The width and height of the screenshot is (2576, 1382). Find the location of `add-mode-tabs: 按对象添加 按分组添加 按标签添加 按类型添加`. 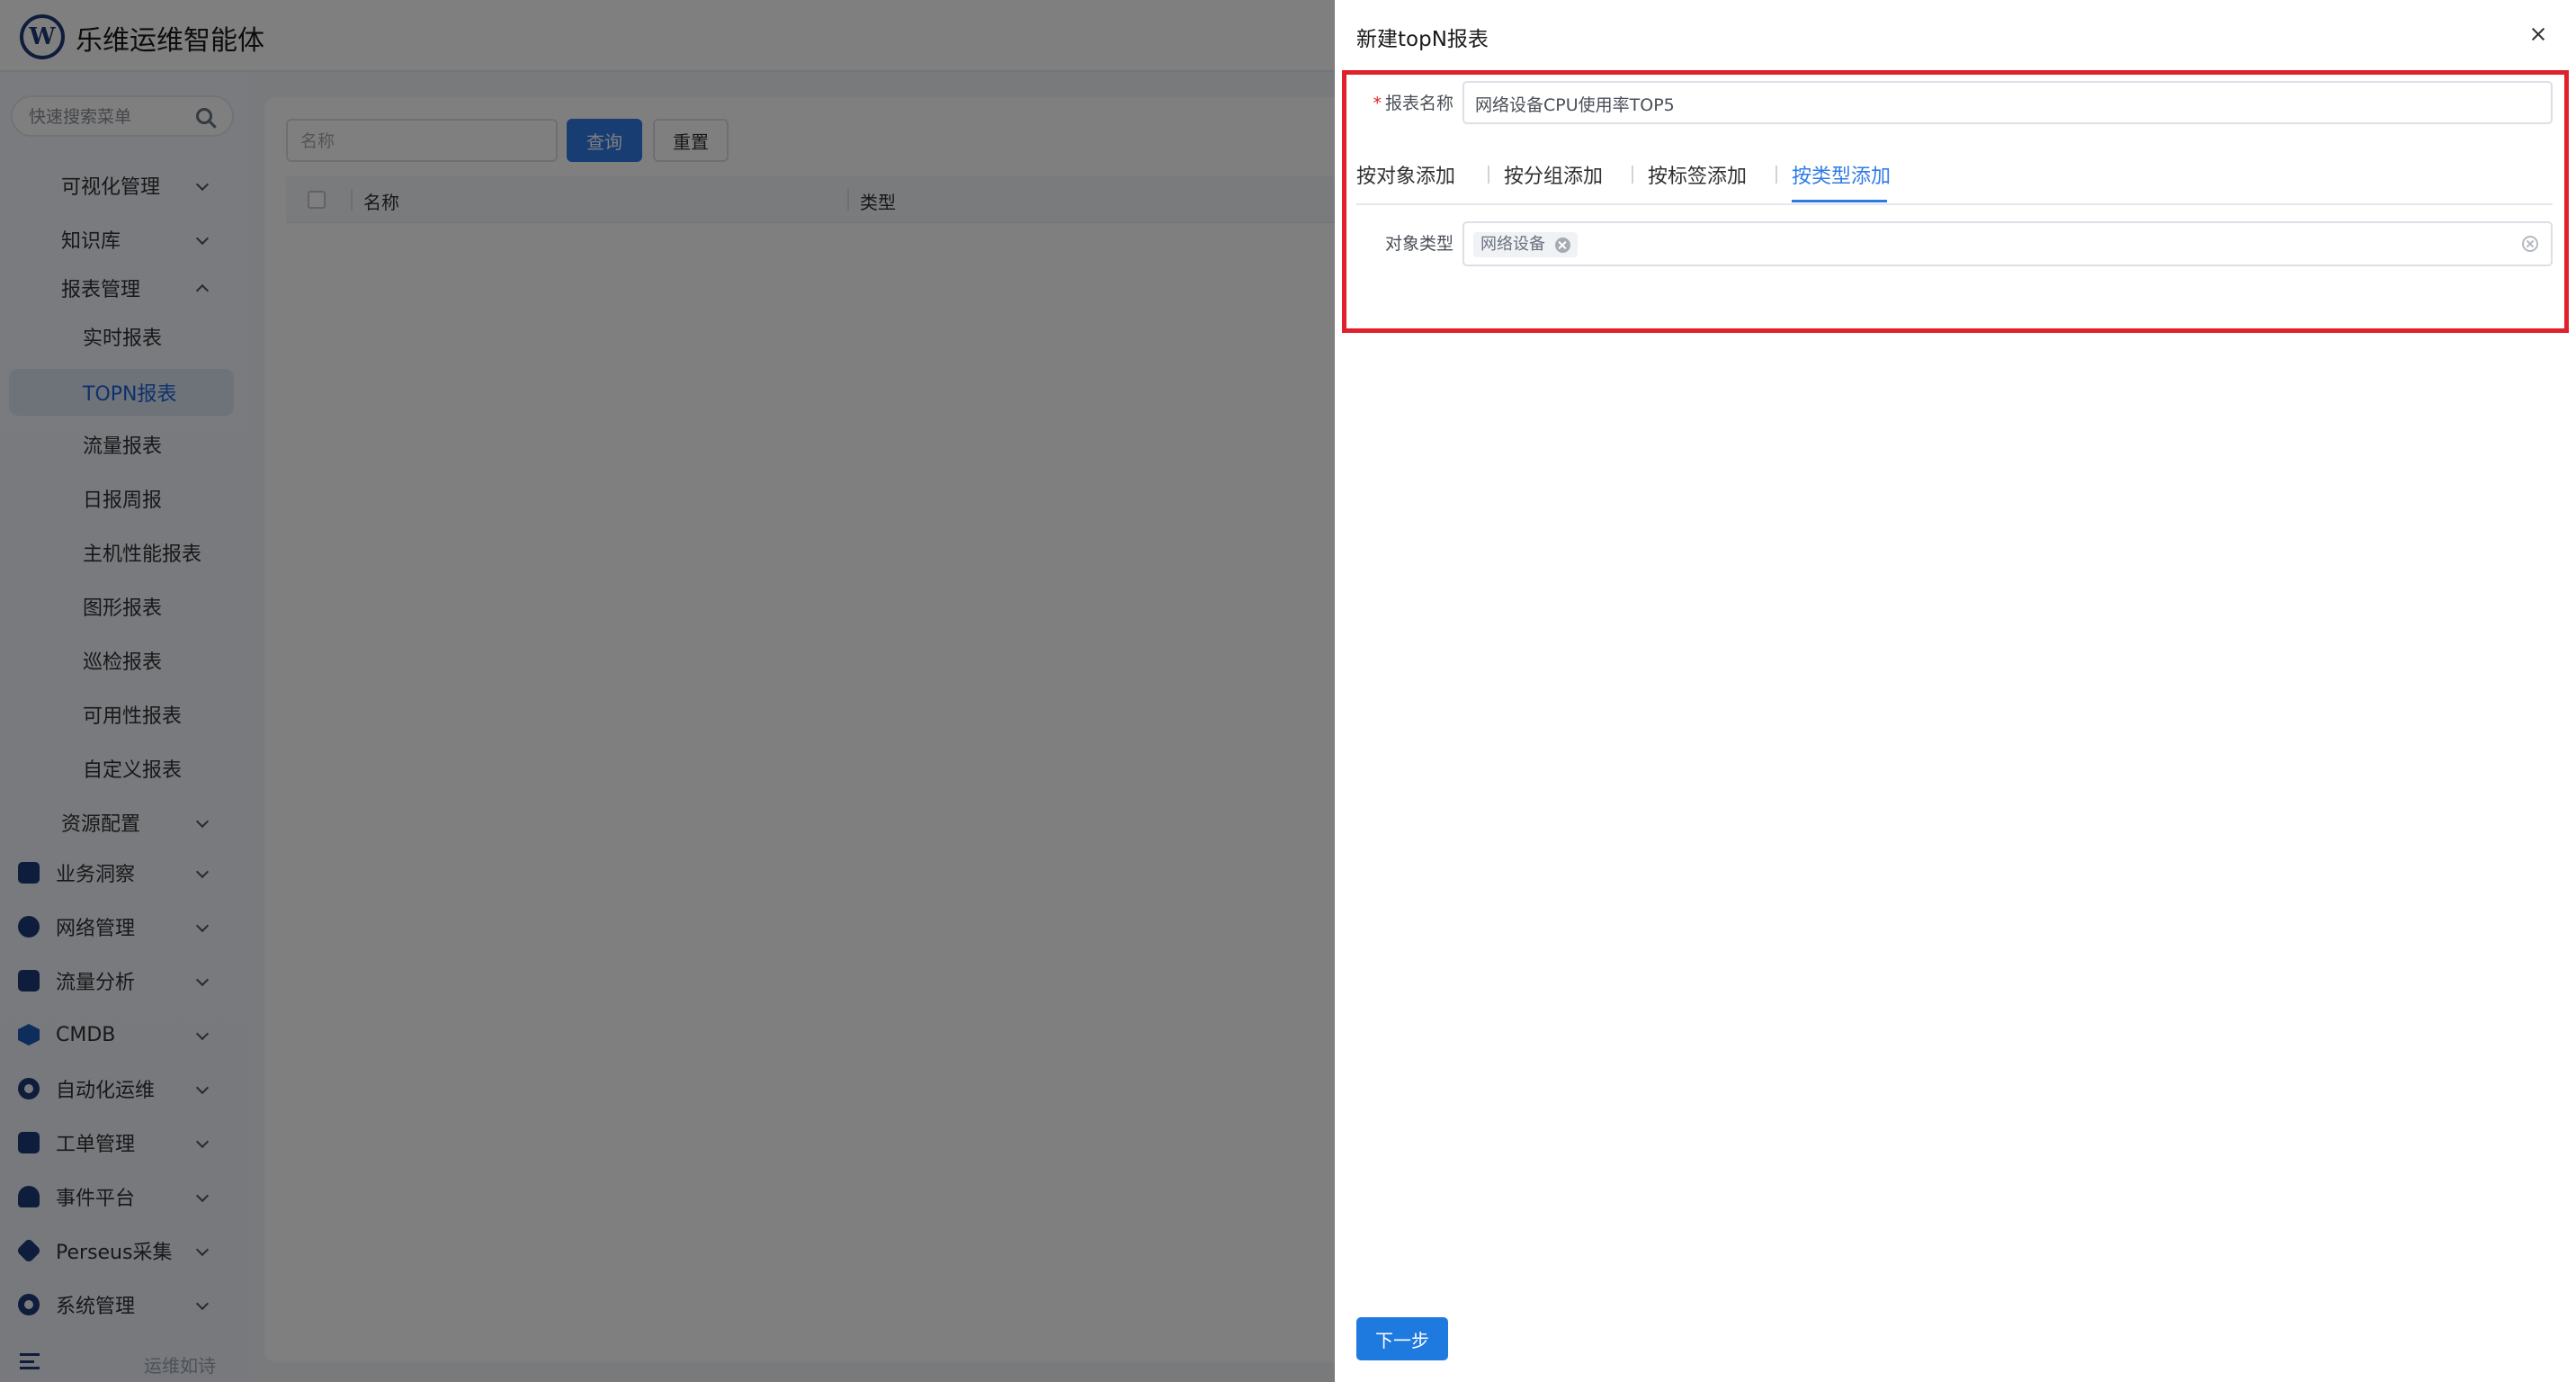

add-mode-tabs: 按对象添加 按分组添加 按标签添加 按类型添加 is located at coordinates (1954, 180).